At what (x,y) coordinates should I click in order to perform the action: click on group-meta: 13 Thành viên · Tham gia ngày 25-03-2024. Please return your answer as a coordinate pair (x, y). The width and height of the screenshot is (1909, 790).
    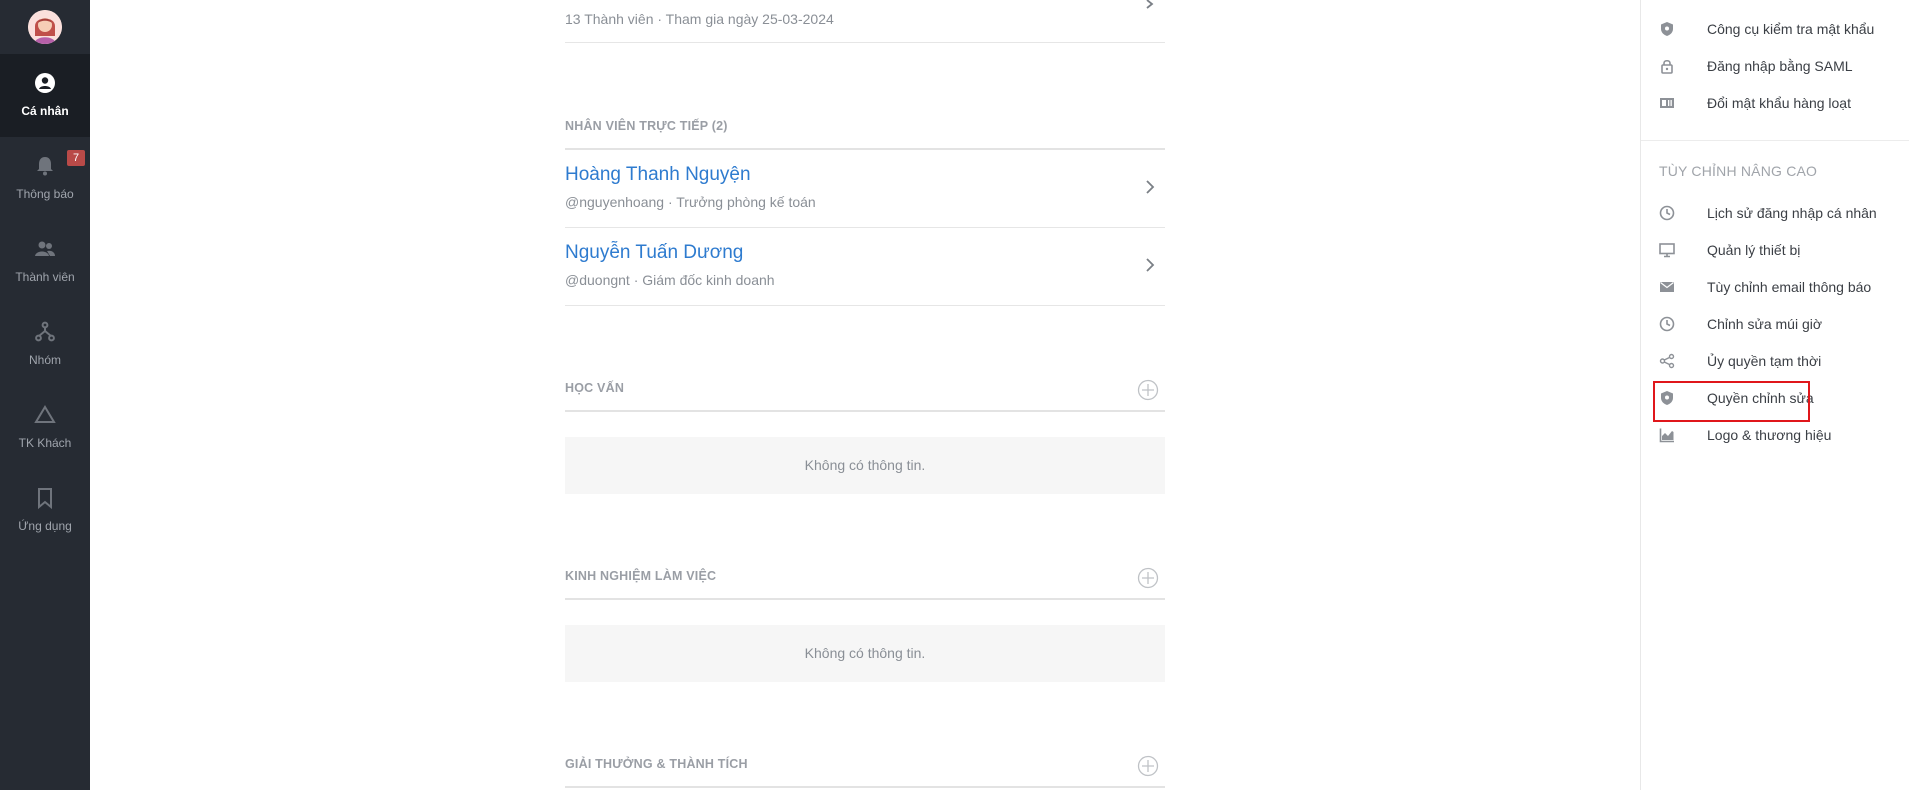
    Looking at the image, I should click on (699, 19).